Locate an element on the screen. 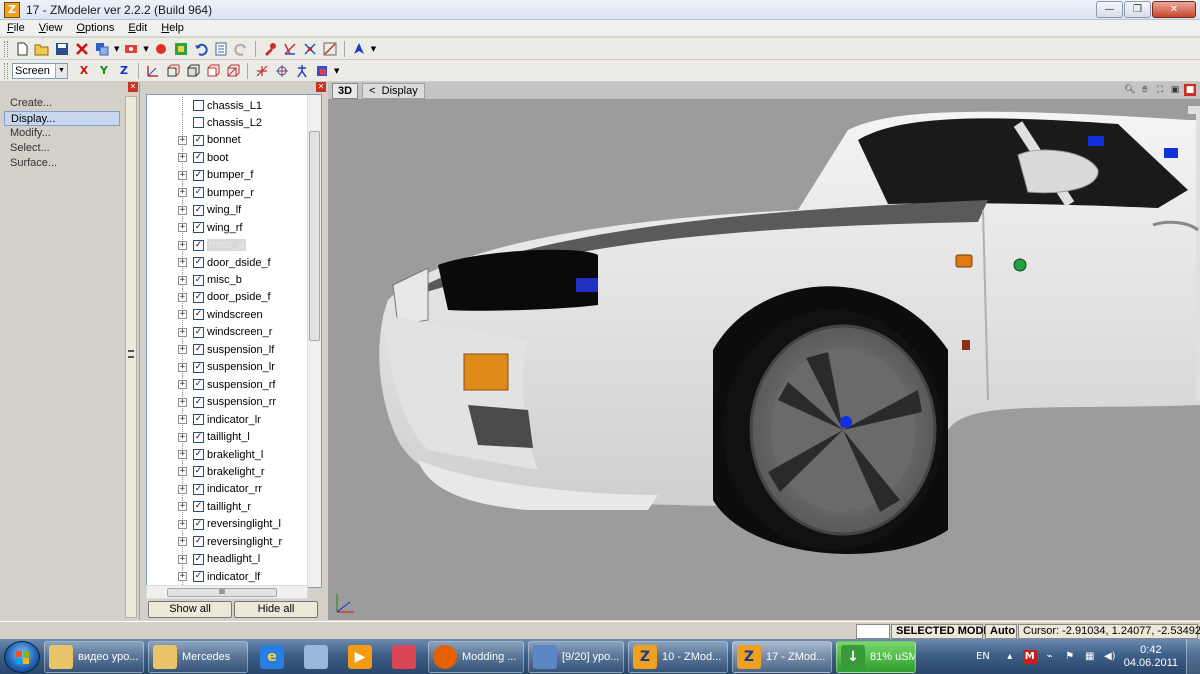  menu-help: Help is located at coordinates (172, 28).